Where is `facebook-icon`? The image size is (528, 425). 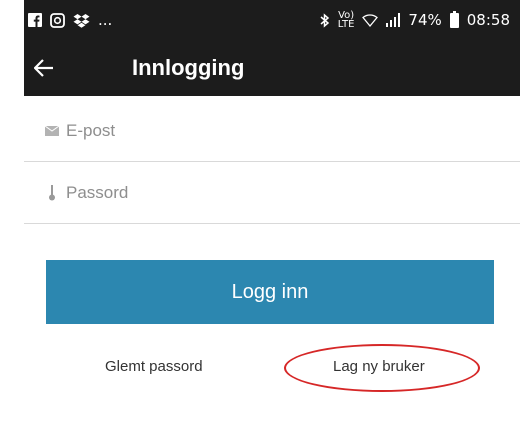
facebook-icon is located at coordinates (35, 20).